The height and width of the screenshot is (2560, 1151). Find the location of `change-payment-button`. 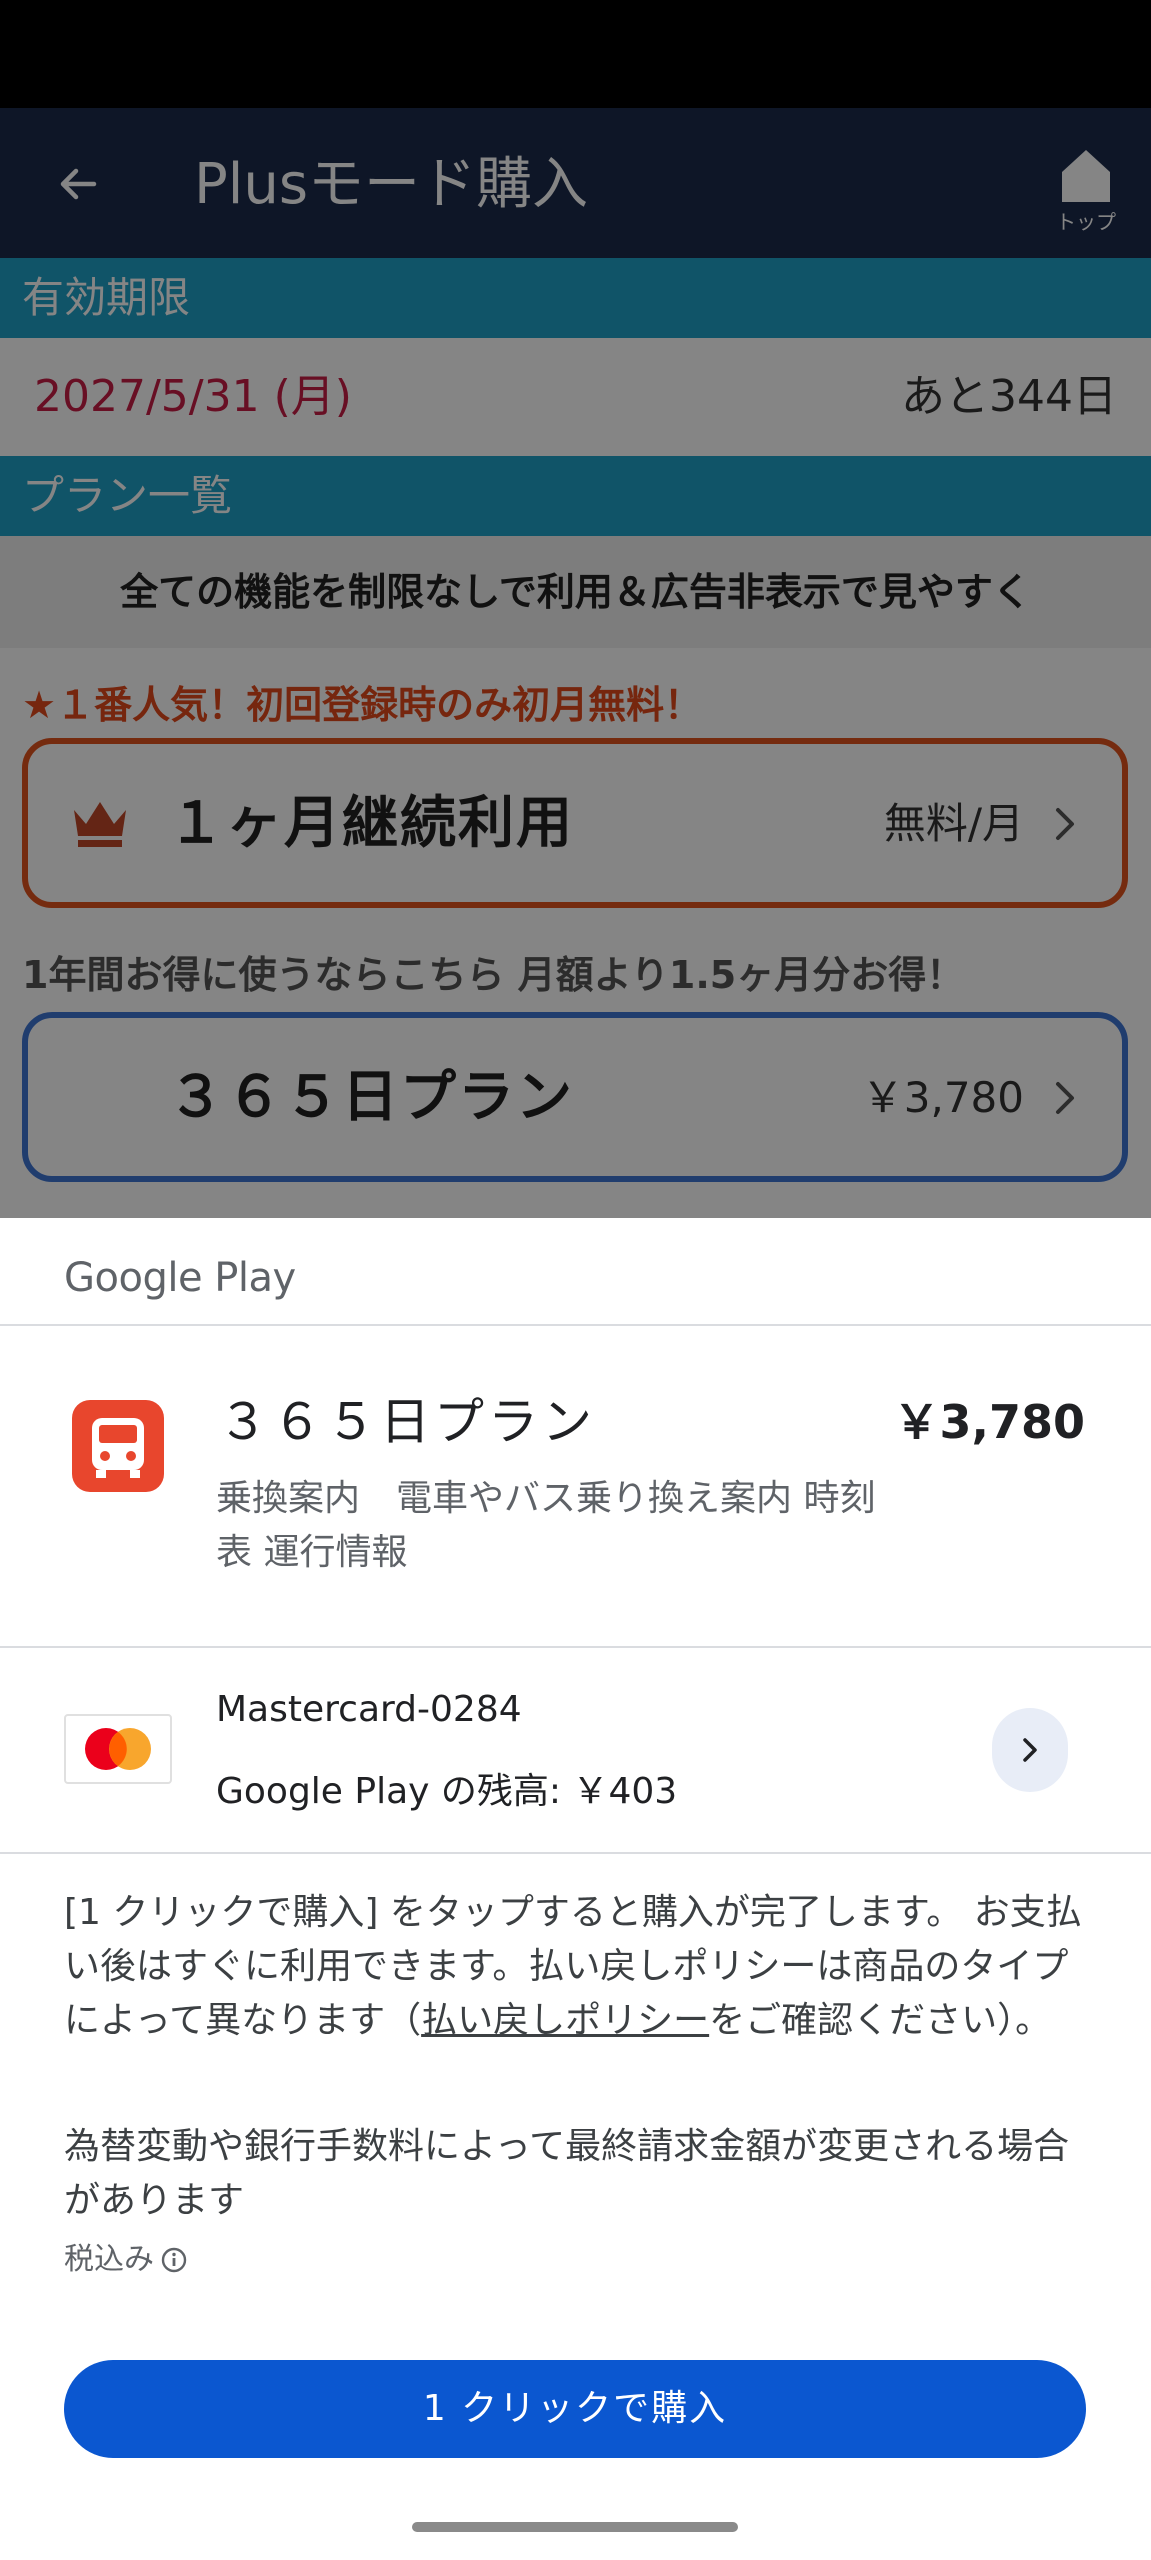

change-payment-button is located at coordinates (1030, 1750).